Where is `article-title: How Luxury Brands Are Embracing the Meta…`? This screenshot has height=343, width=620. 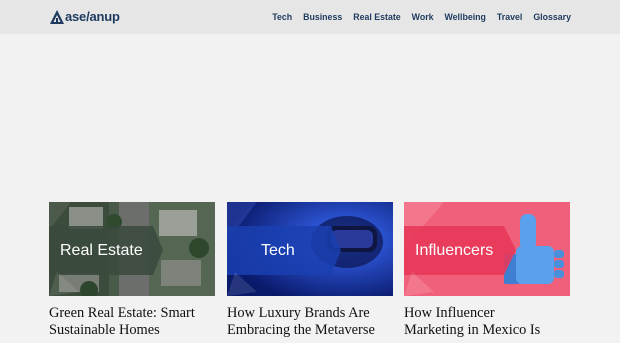
article-title: How Luxury Brands Are Embracing the Meta… is located at coordinates (310, 322).